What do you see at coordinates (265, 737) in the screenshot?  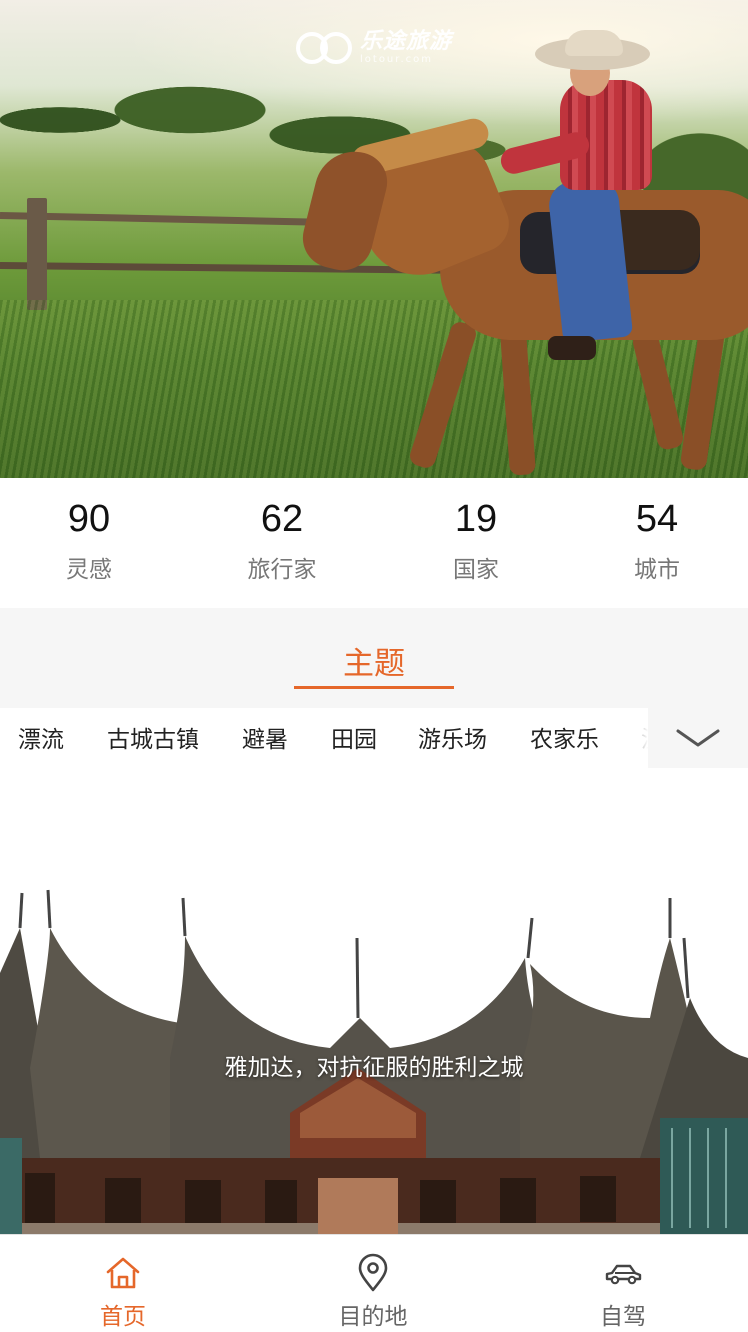 I see `tab-summer-retreat: 避暑` at bounding box center [265, 737].